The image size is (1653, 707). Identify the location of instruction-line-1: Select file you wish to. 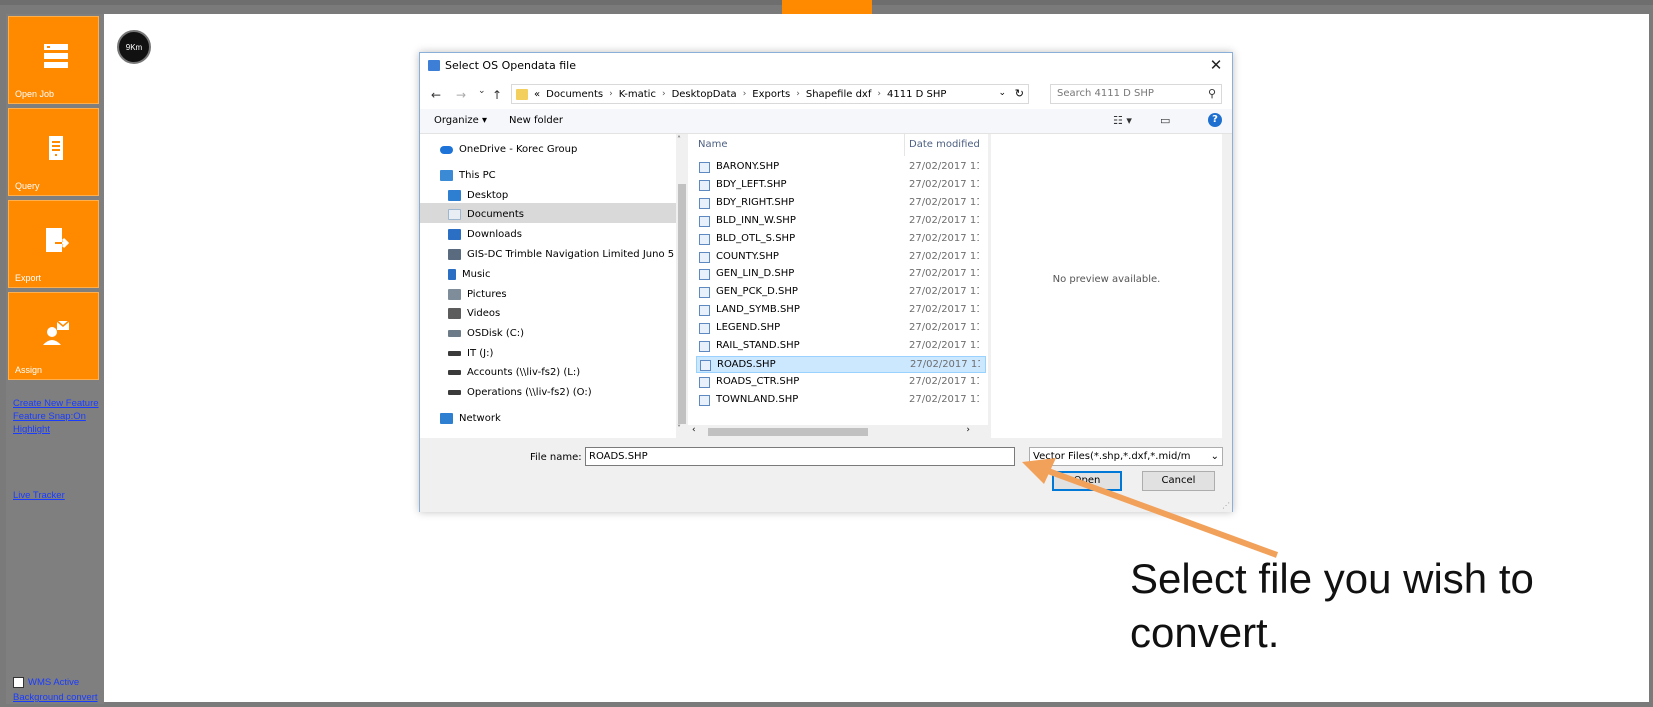
(1332, 578).